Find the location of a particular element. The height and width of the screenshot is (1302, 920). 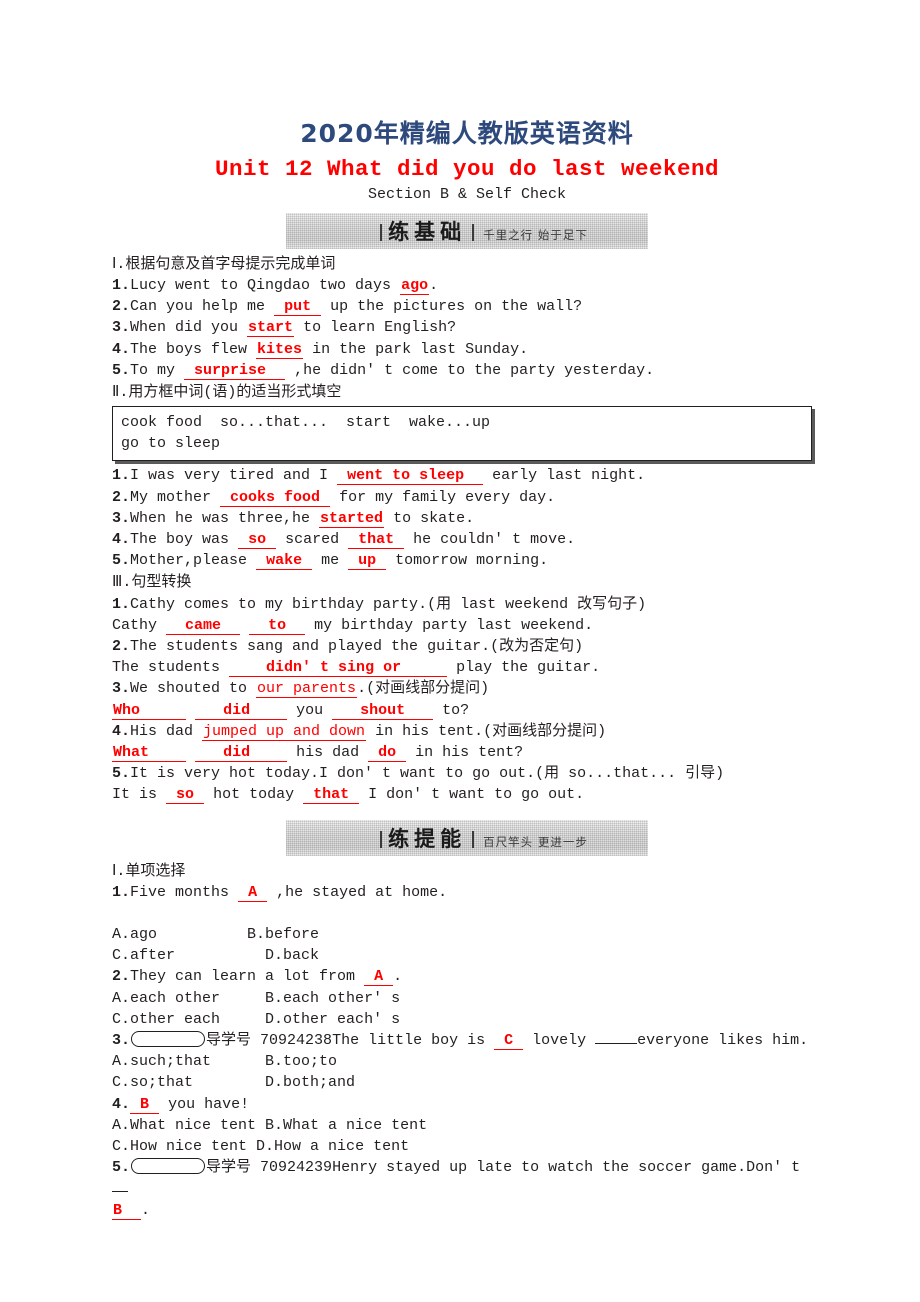

item-text-post: for my family every day. is located at coordinates (443, 497).